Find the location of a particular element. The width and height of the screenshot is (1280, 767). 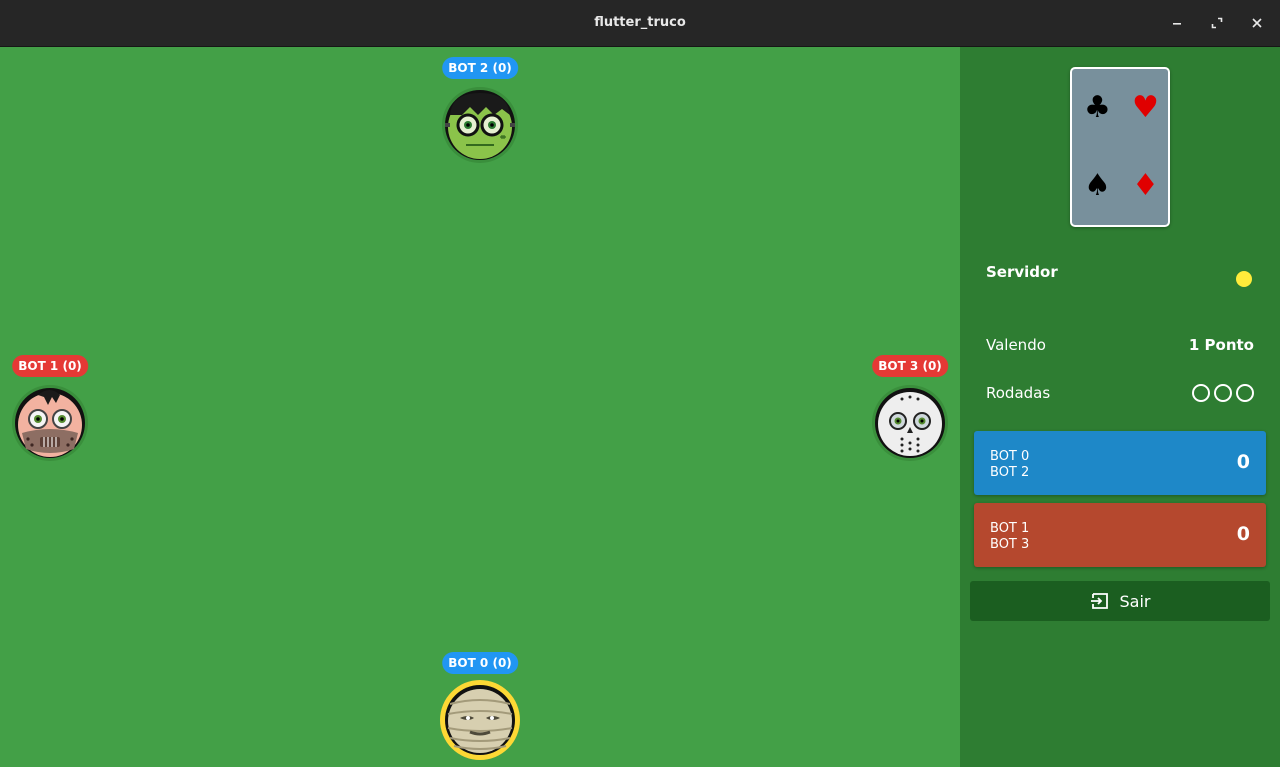

rounds-label: Rodadas is located at coordinates (1018, 393).